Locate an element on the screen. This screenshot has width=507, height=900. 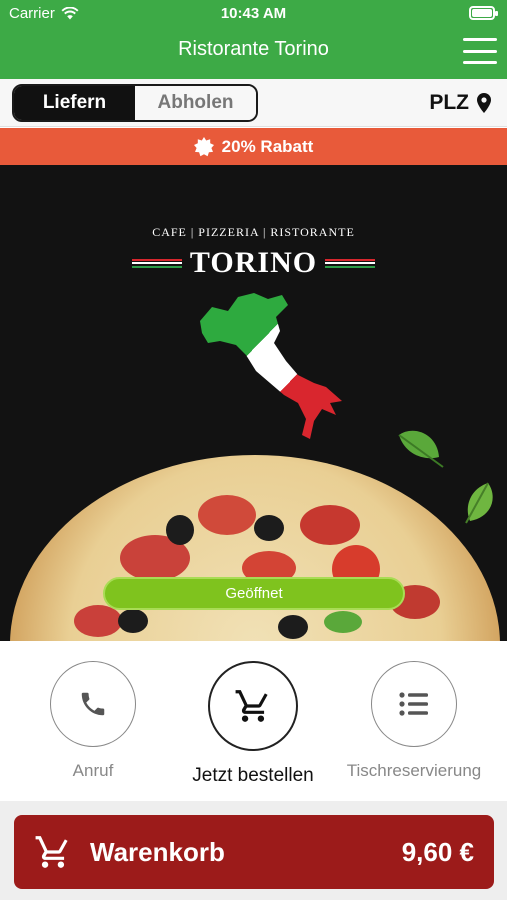
order-mode-toggle: Liefern Abholen is located at coordinates (135, 103).